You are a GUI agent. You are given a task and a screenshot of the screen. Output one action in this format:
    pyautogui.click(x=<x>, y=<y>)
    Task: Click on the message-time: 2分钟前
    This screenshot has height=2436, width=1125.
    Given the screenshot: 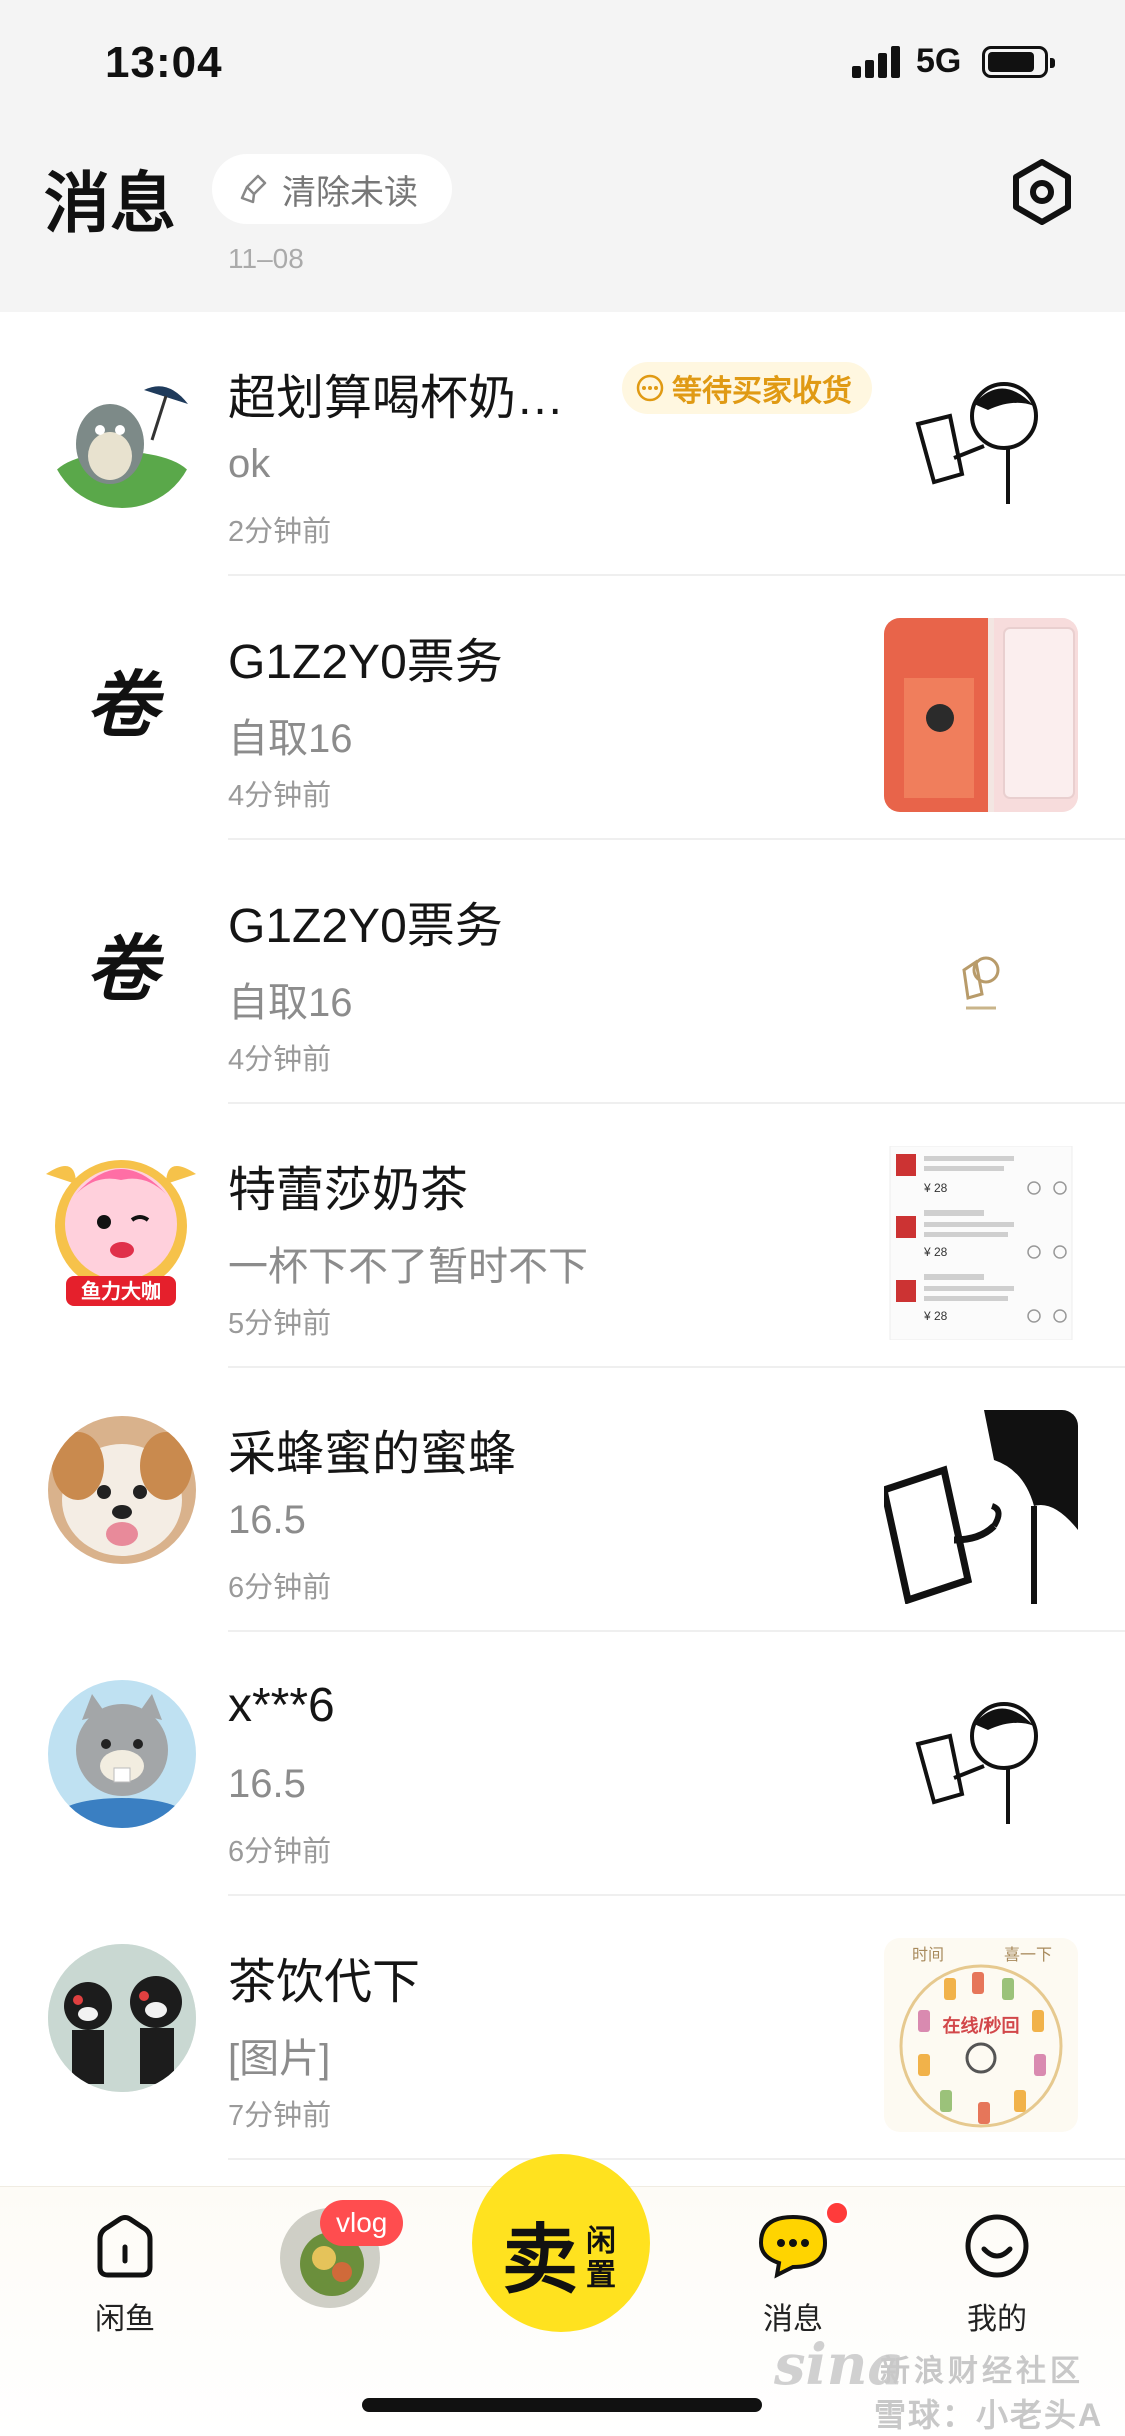 What is the action you would take?
    pyautogui.click(x=280, y=532)
    